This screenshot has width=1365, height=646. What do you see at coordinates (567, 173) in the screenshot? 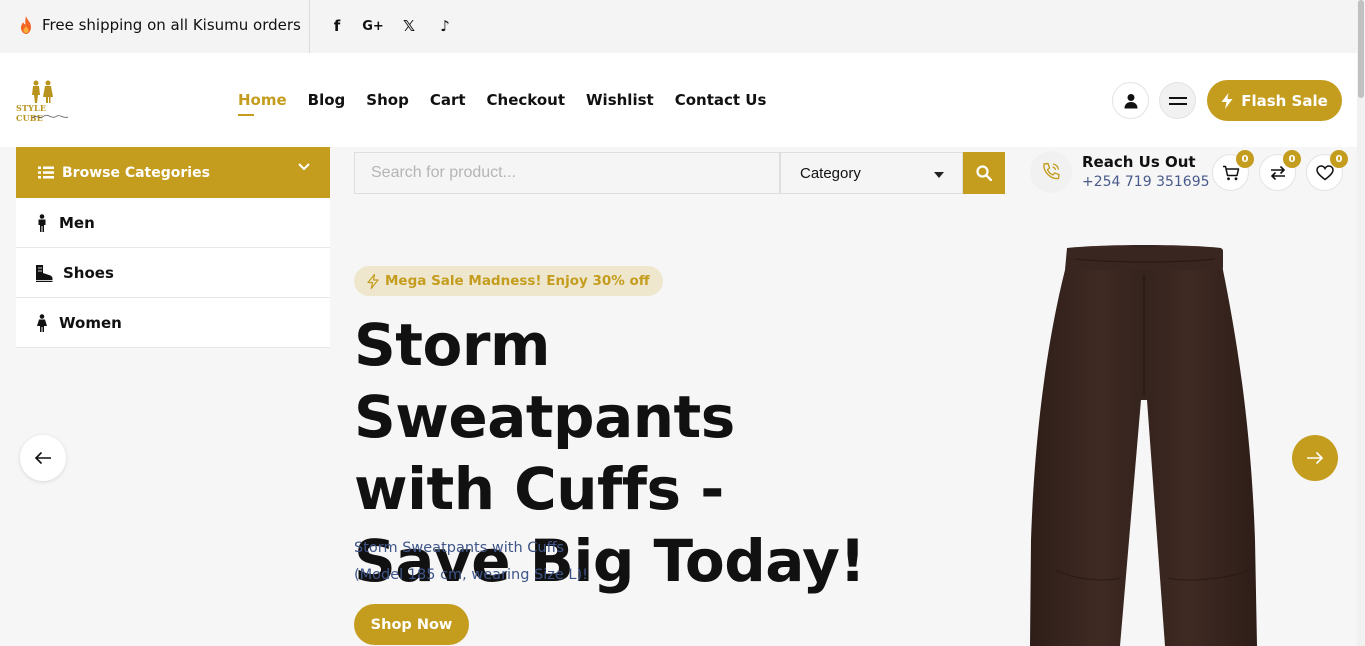
I see `search-input` at bounding box center [567, 173].